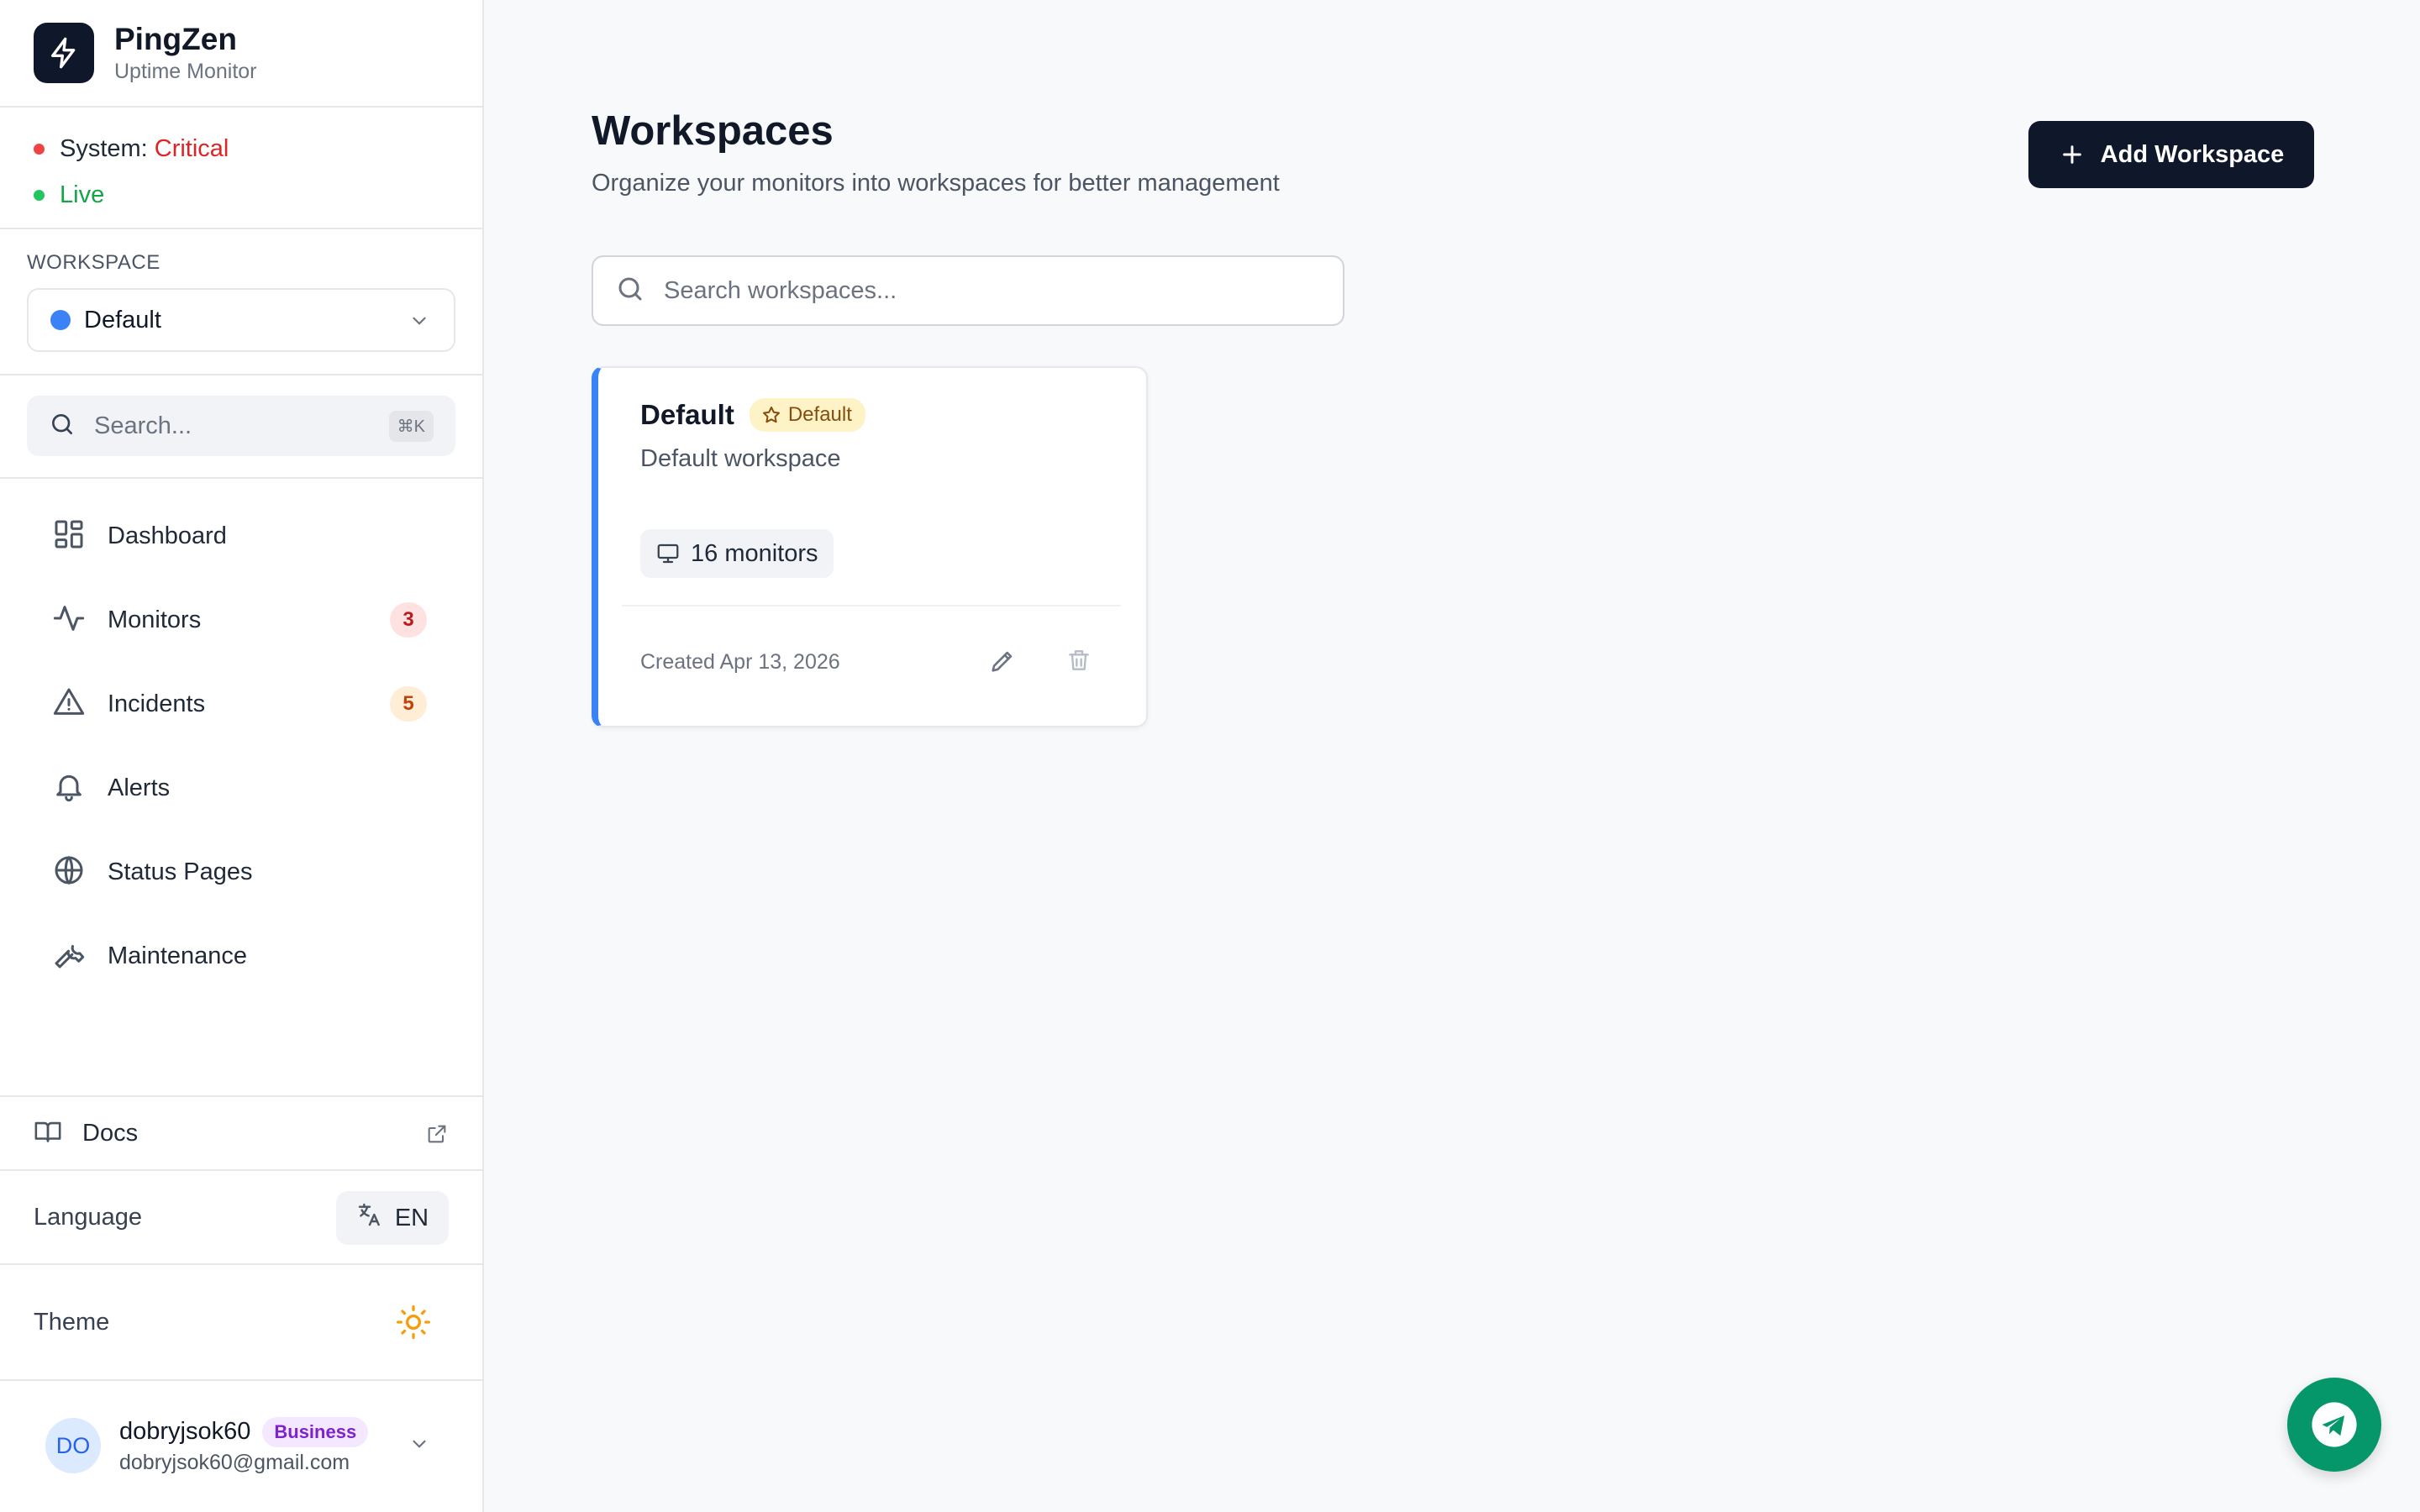 Image resolution: width=2420 pixels, height=1512 pixels. I want to click on theme-row: Theme, so click(241, 1323).